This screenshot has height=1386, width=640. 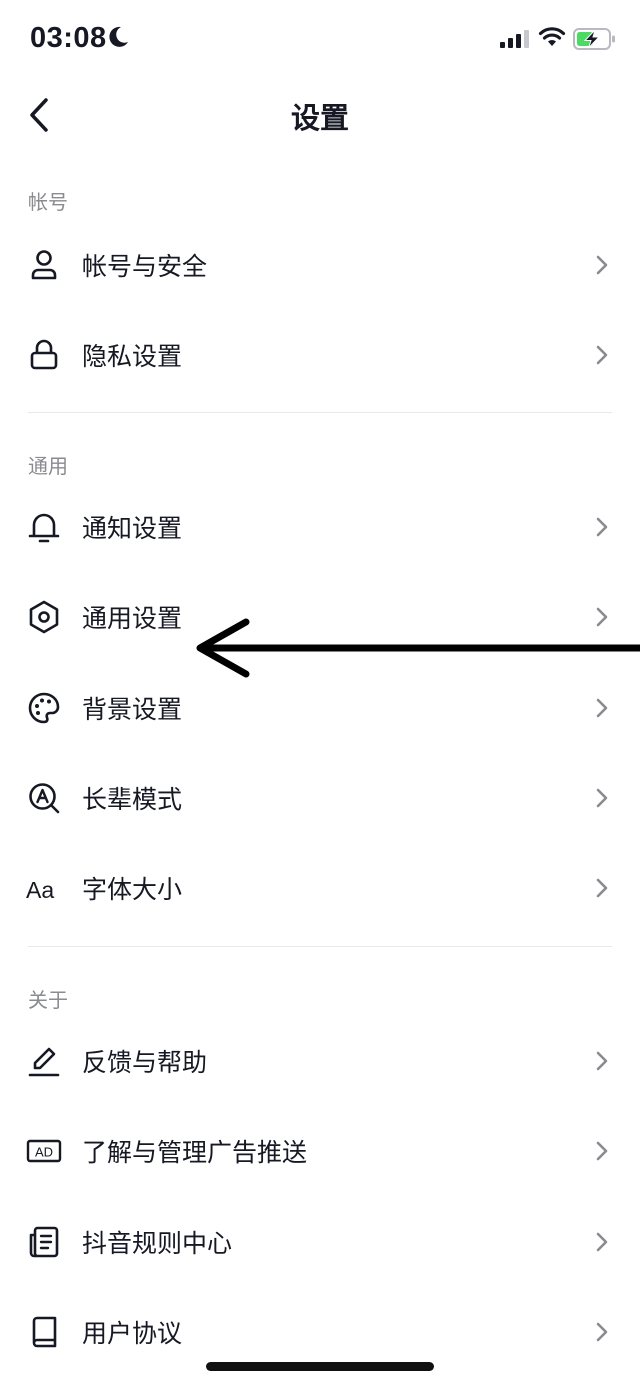 I want to click on svg-text: AD, so click(x=44, y=1152).